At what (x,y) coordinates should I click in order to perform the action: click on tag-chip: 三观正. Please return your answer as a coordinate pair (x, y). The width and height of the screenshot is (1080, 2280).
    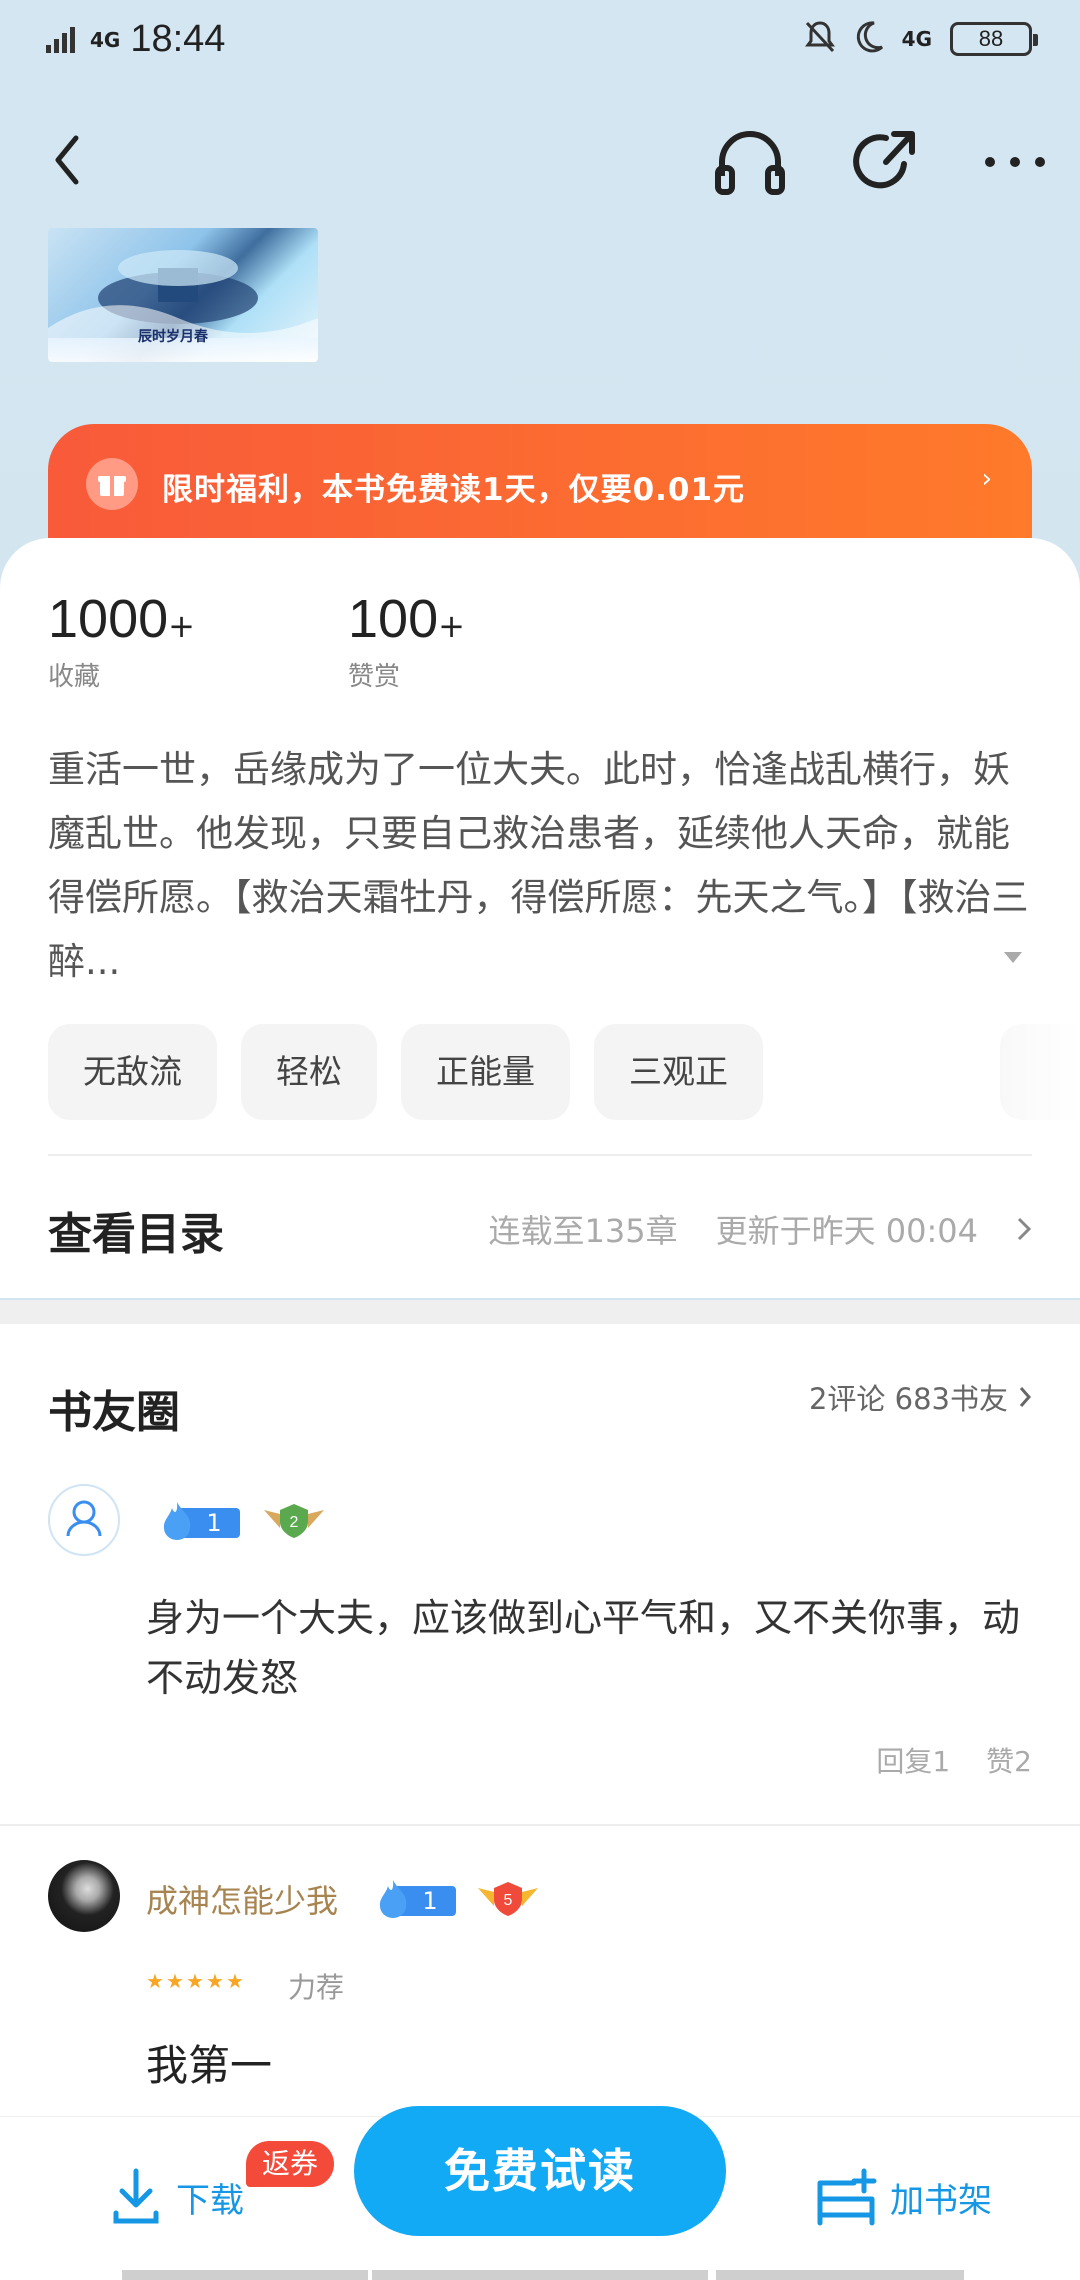
    Looking at the image, I should click on (678, 1072).